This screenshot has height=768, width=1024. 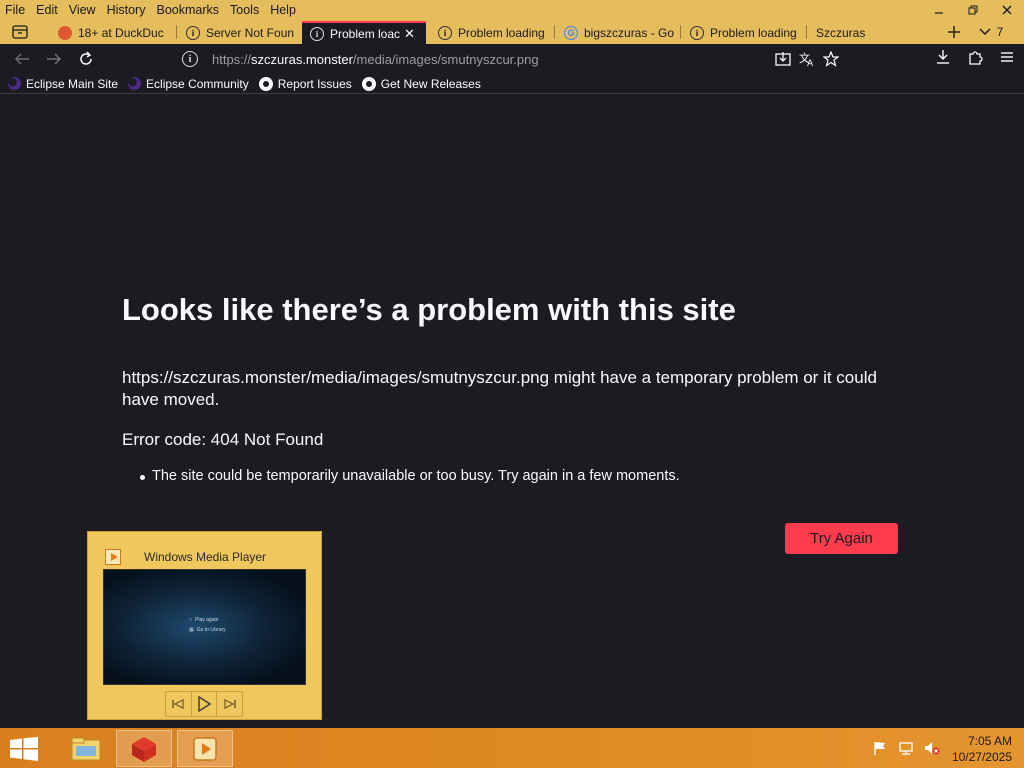 I want to click on forward-button, so click(x=54, y=59).